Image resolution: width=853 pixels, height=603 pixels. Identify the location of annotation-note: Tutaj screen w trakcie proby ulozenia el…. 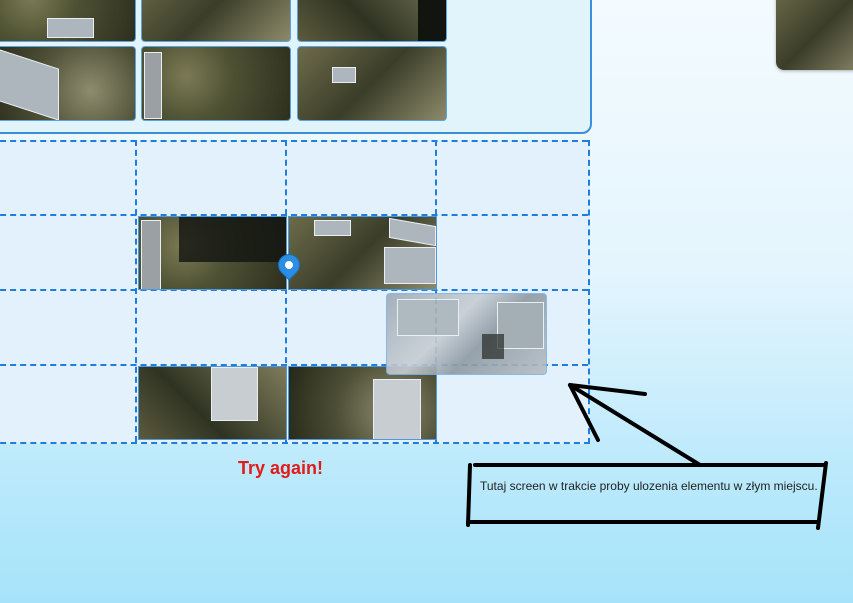
(649, 486).